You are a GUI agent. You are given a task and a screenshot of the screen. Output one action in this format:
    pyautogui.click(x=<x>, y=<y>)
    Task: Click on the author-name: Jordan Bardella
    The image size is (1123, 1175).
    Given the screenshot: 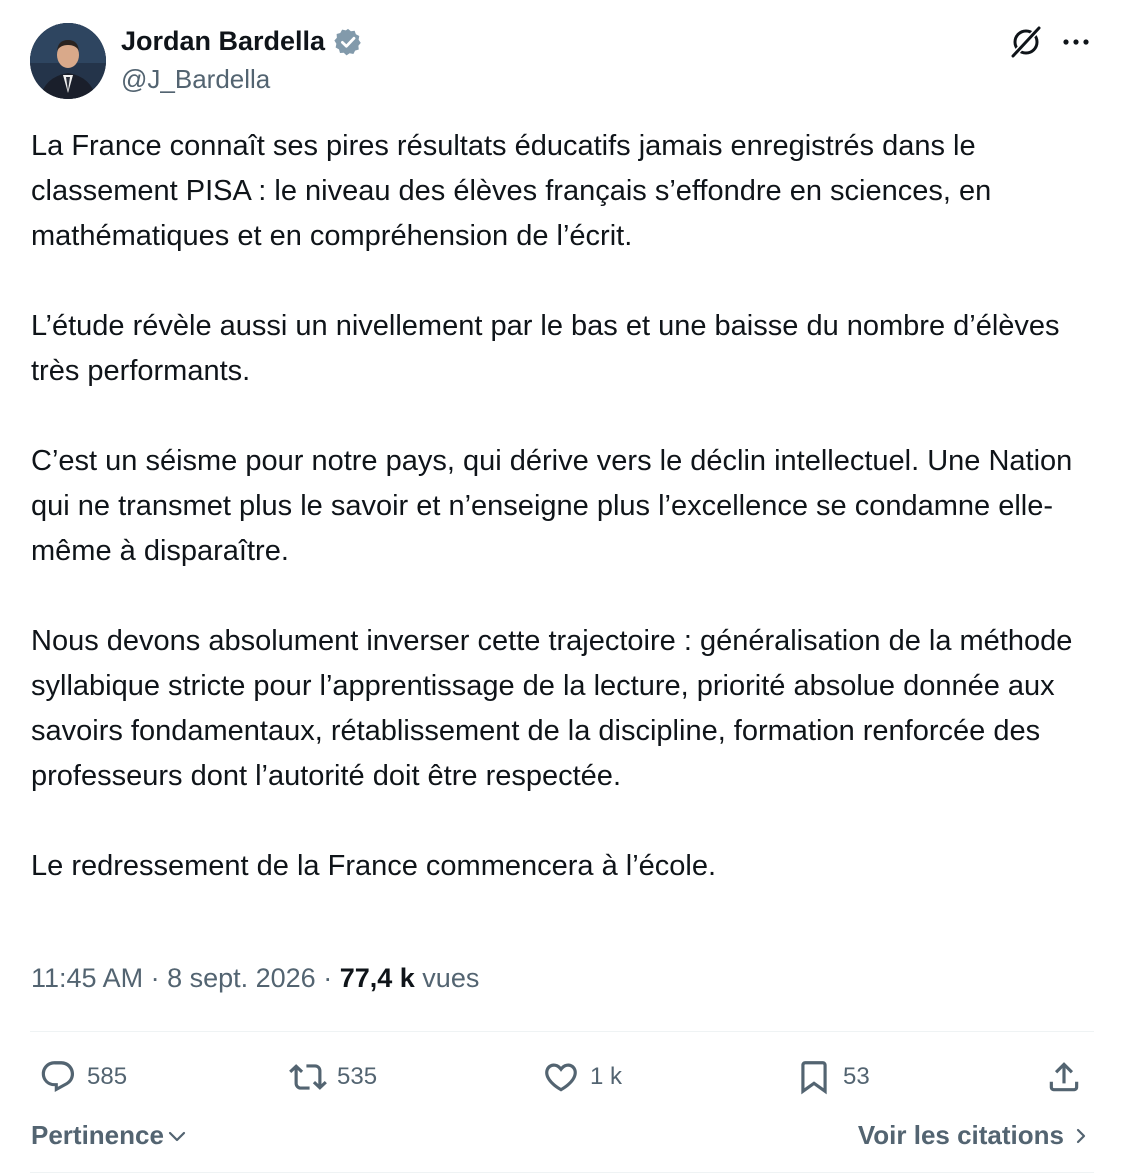 What is the action you would take?
    pyautogui.click(x=242, y=41)
    